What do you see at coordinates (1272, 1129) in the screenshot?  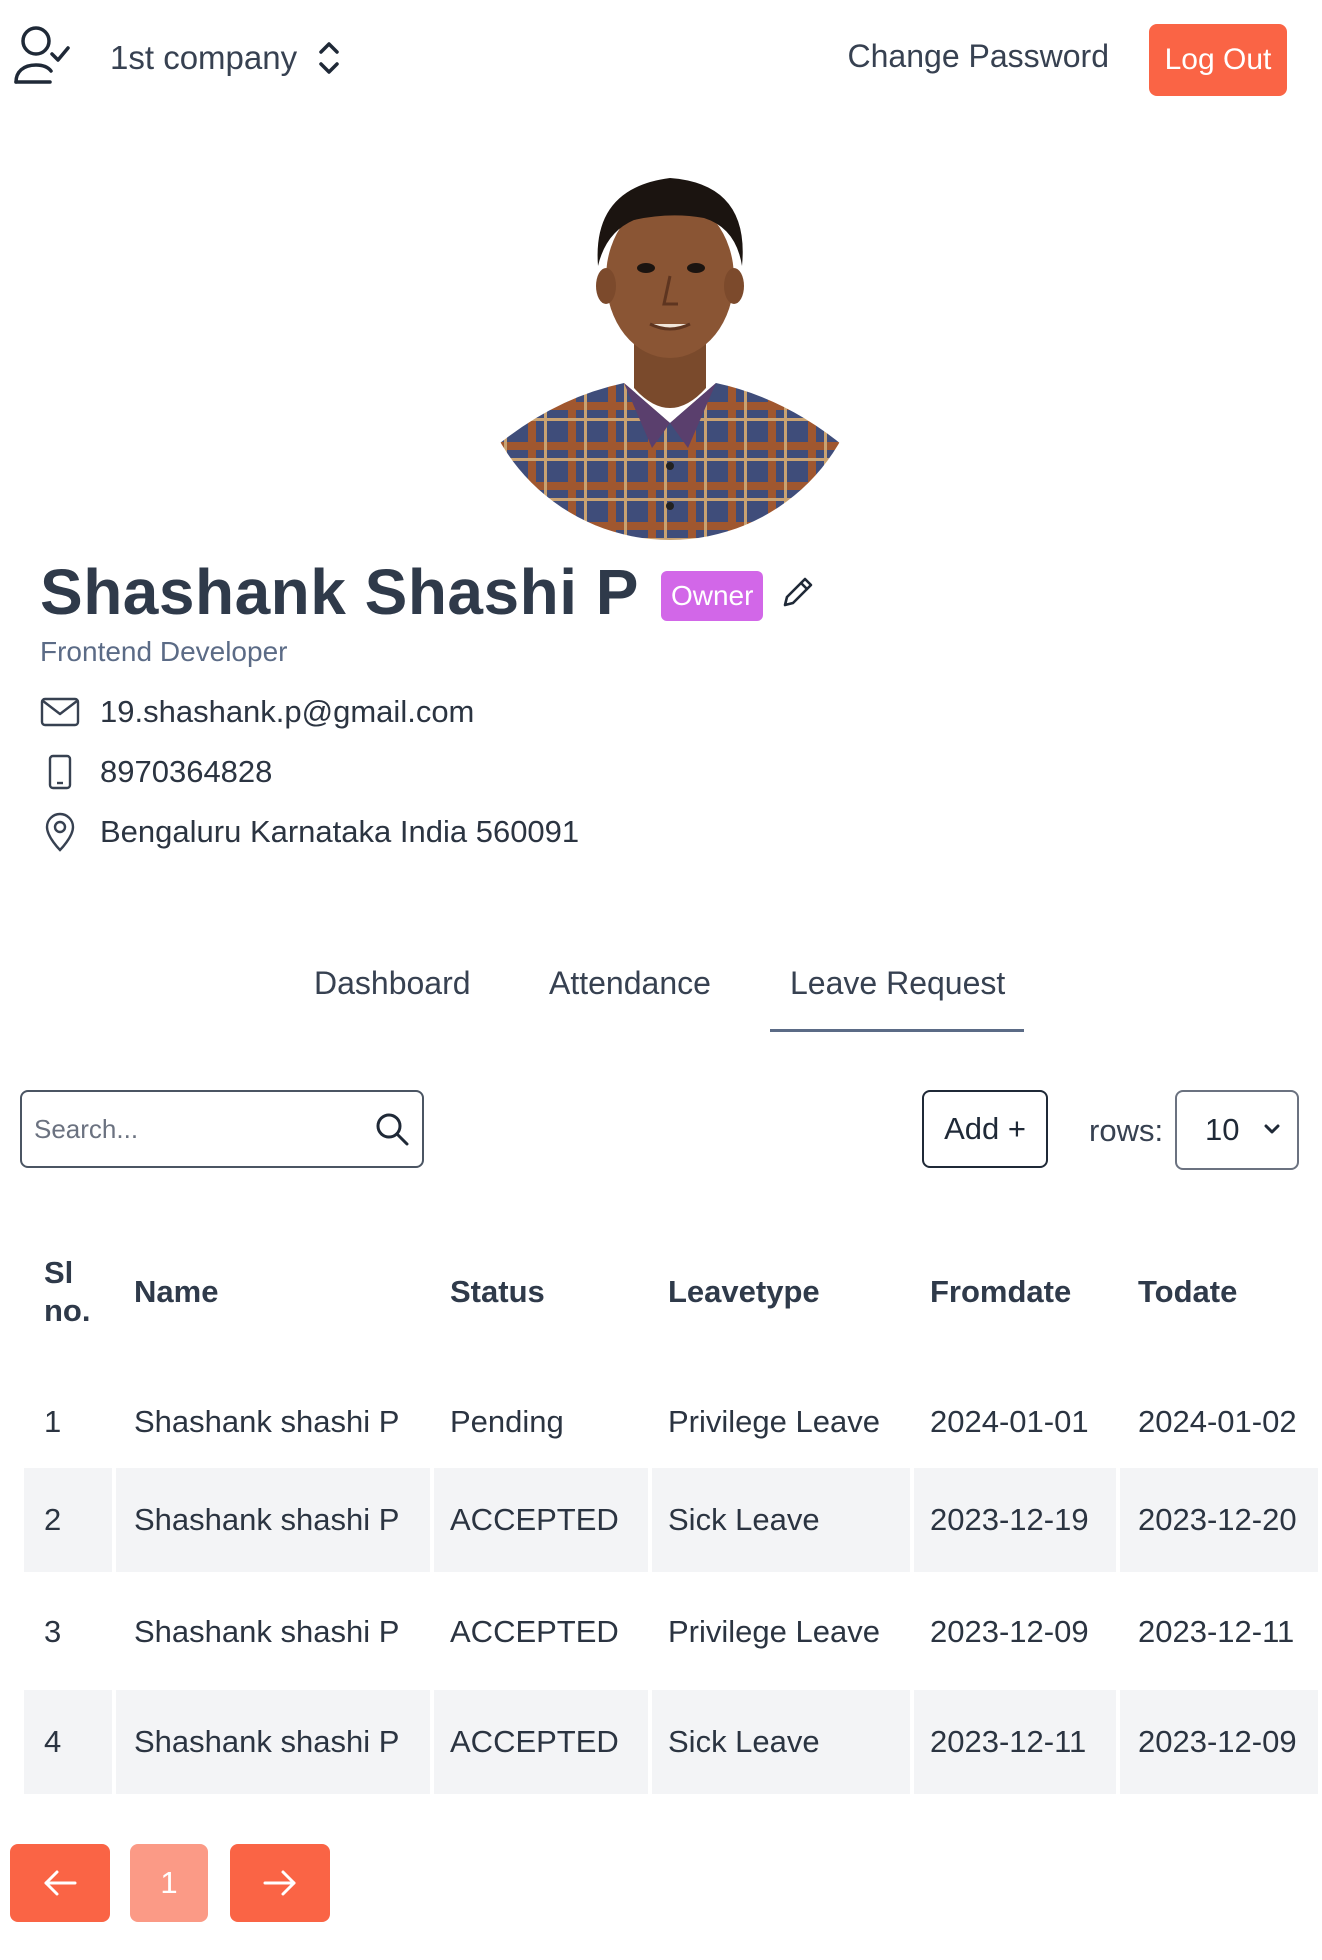 I see `chevron-down-icon` at bounding box center [1272, 1129].